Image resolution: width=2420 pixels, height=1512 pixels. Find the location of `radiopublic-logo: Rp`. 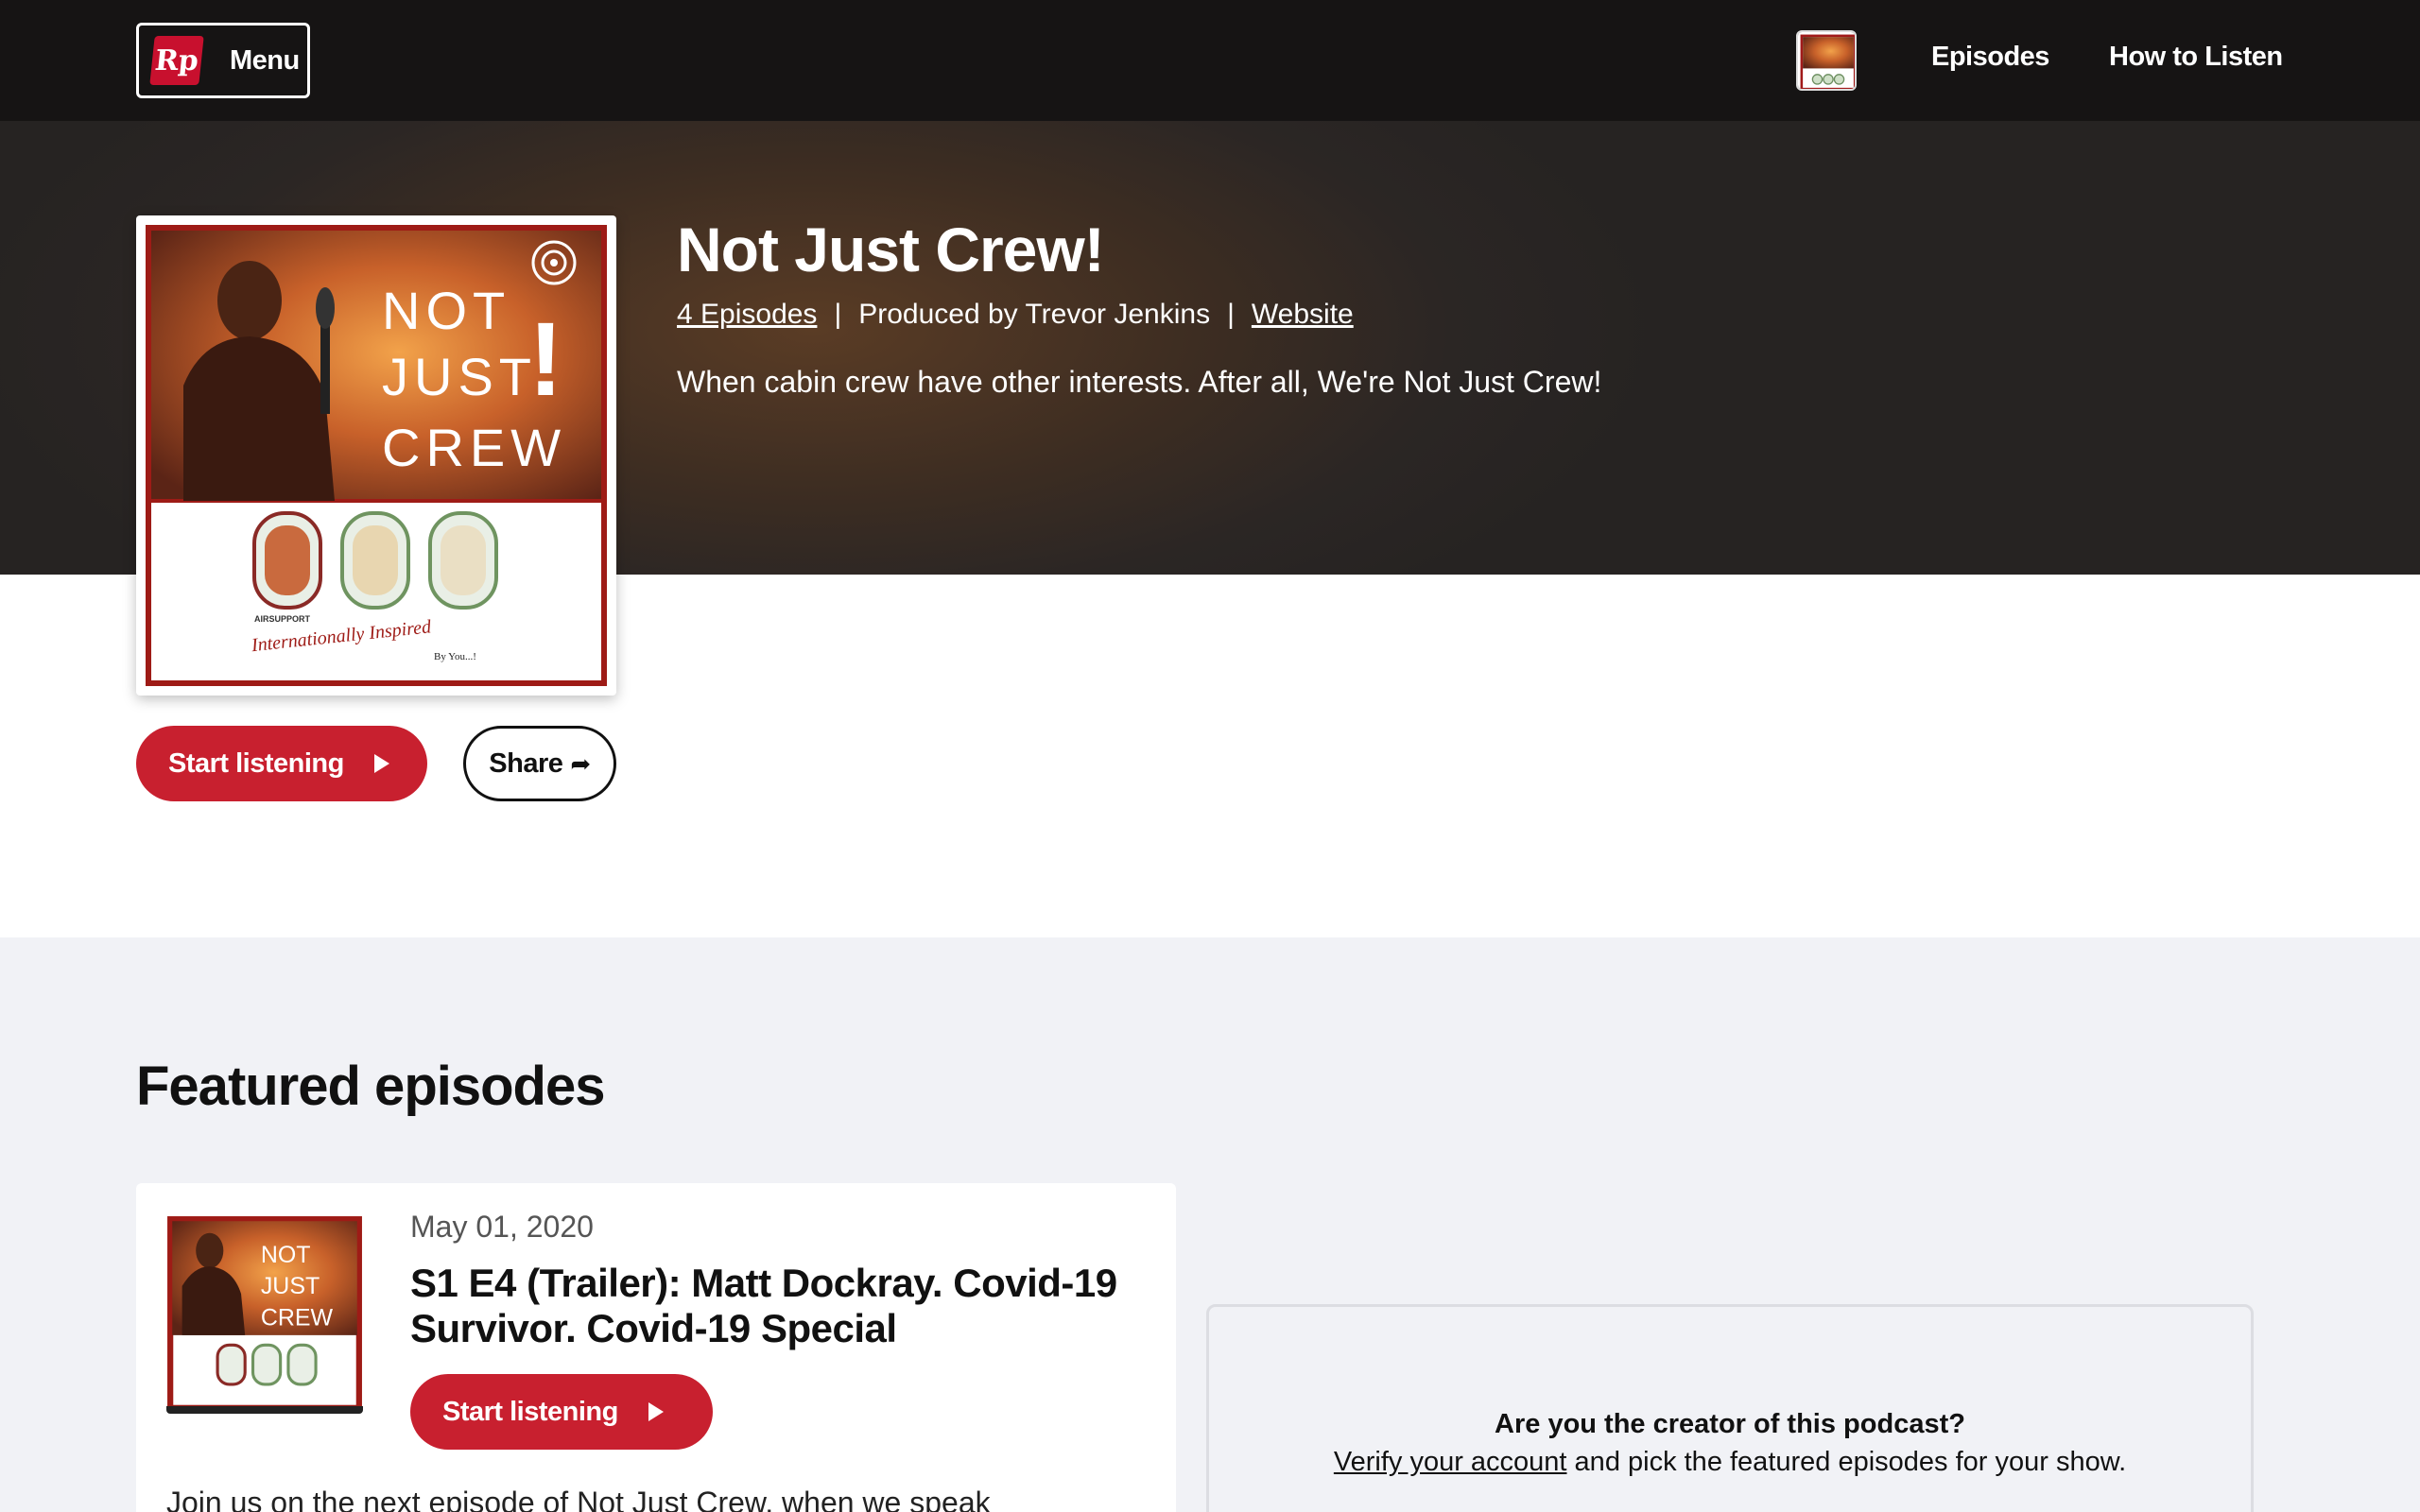

radiopublic-logo: Rp is located at coordinates (177, 60).